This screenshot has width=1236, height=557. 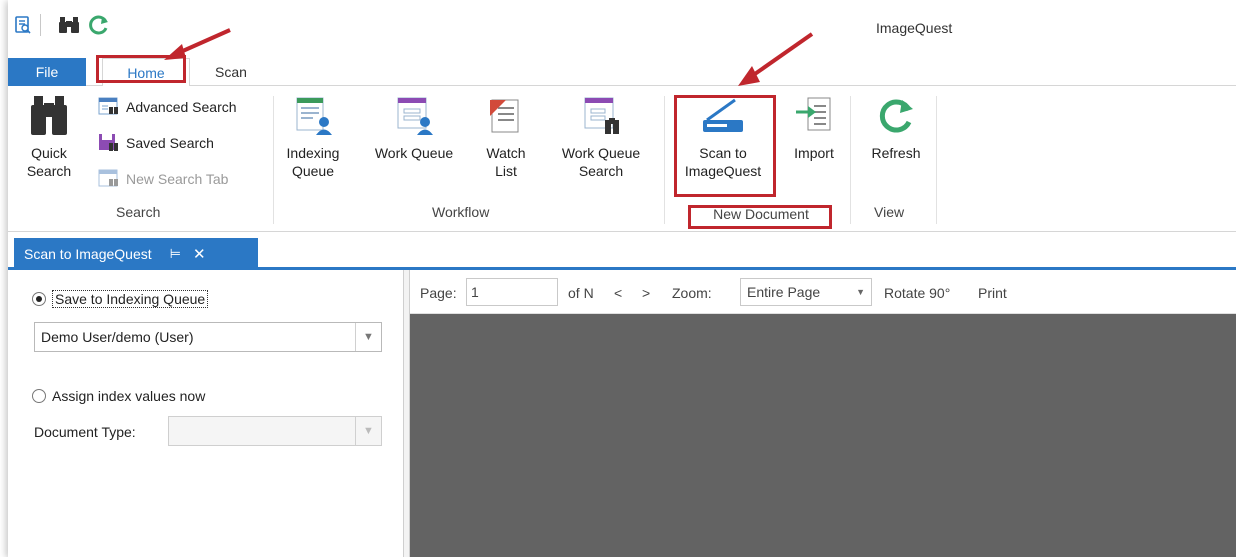 I want to click on scanner-icon, so click(x=723, y=116).